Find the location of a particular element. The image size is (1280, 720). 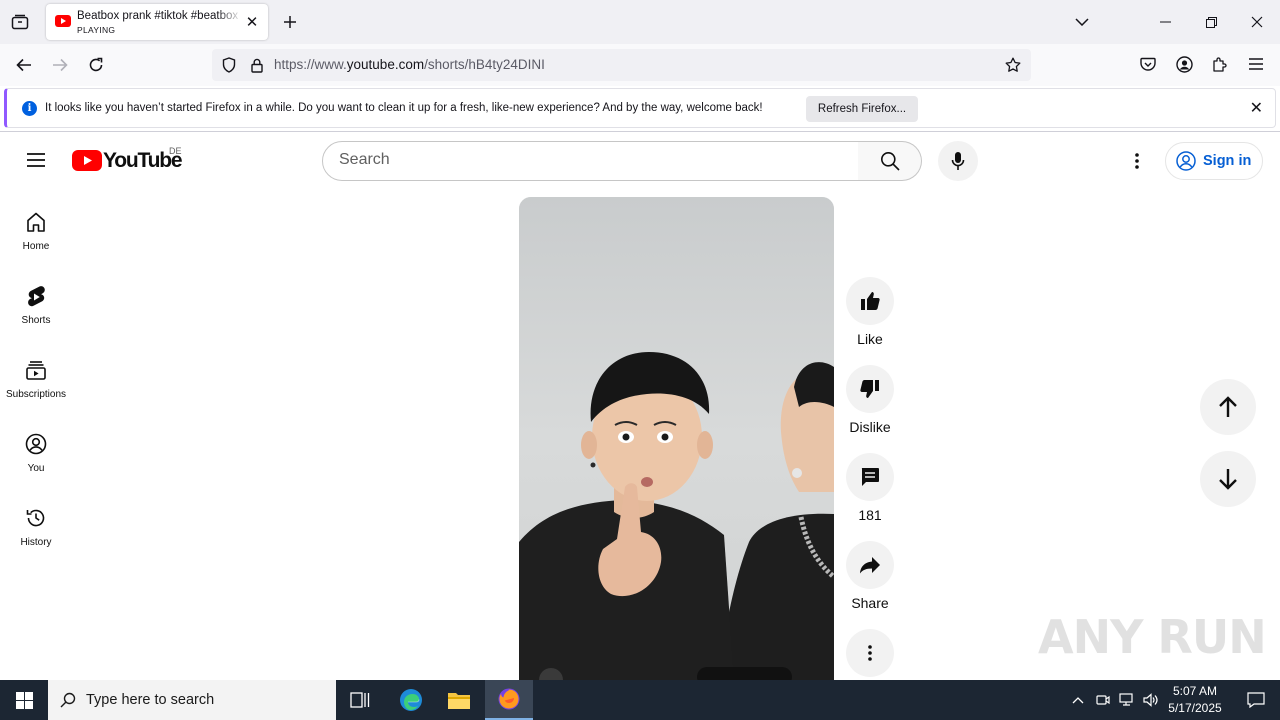

search-box is located at coordinates (590, 161).